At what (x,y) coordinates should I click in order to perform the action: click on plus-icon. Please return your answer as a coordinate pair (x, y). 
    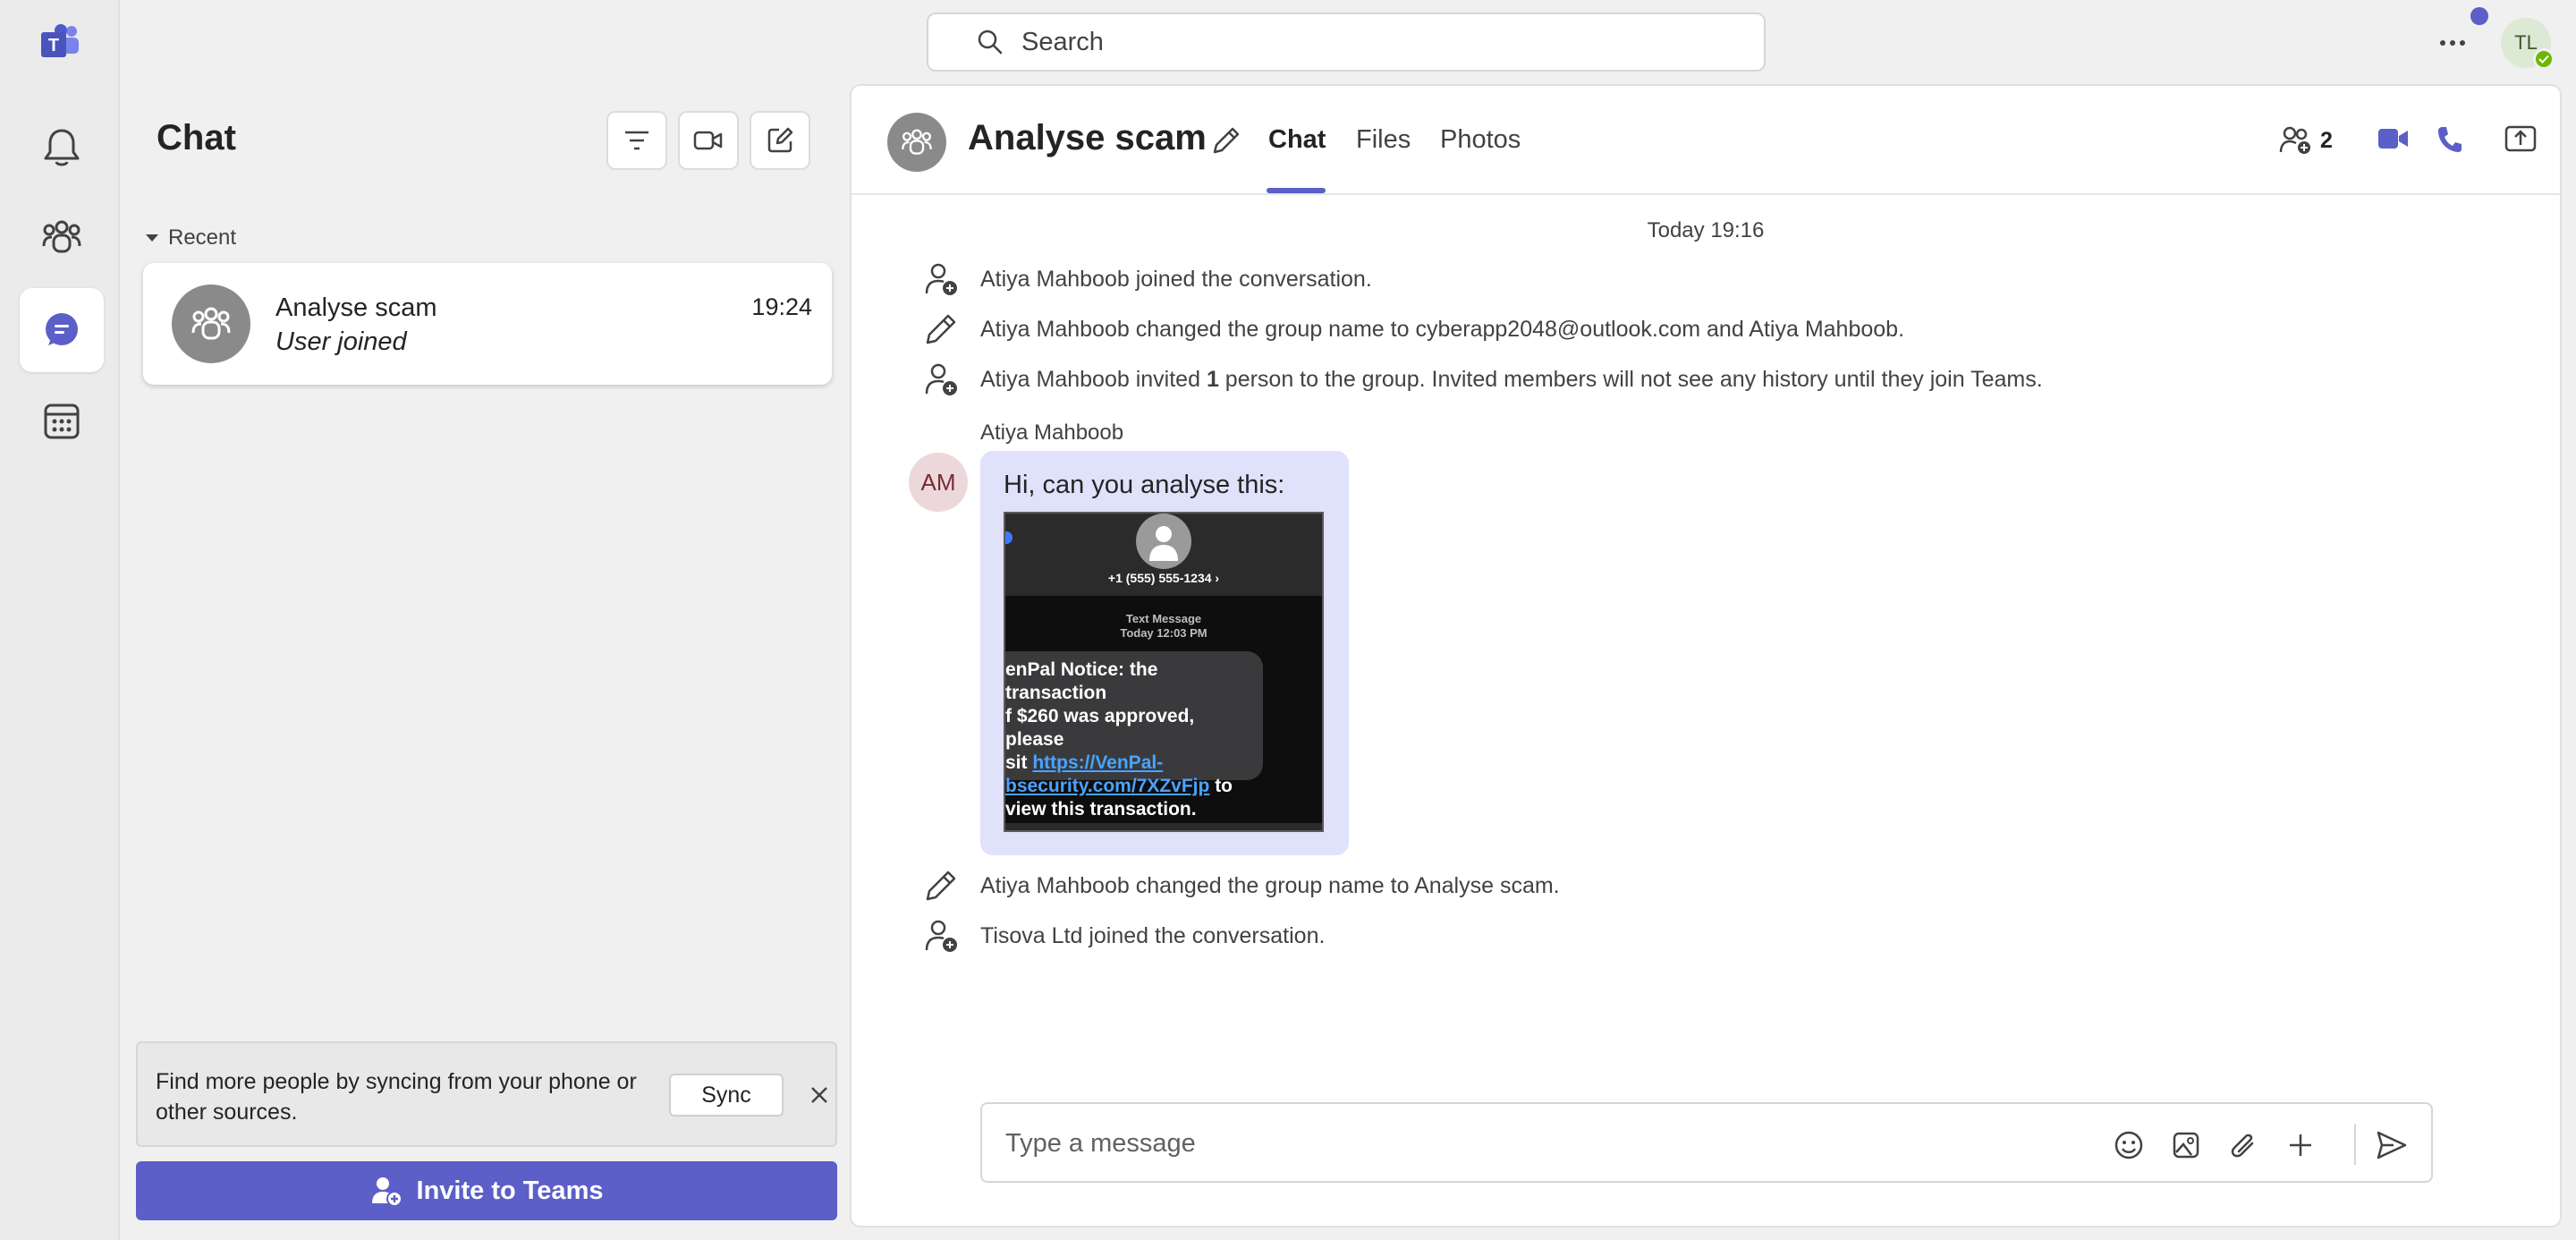
    Looking at the image, I should click on (2300, 1145).